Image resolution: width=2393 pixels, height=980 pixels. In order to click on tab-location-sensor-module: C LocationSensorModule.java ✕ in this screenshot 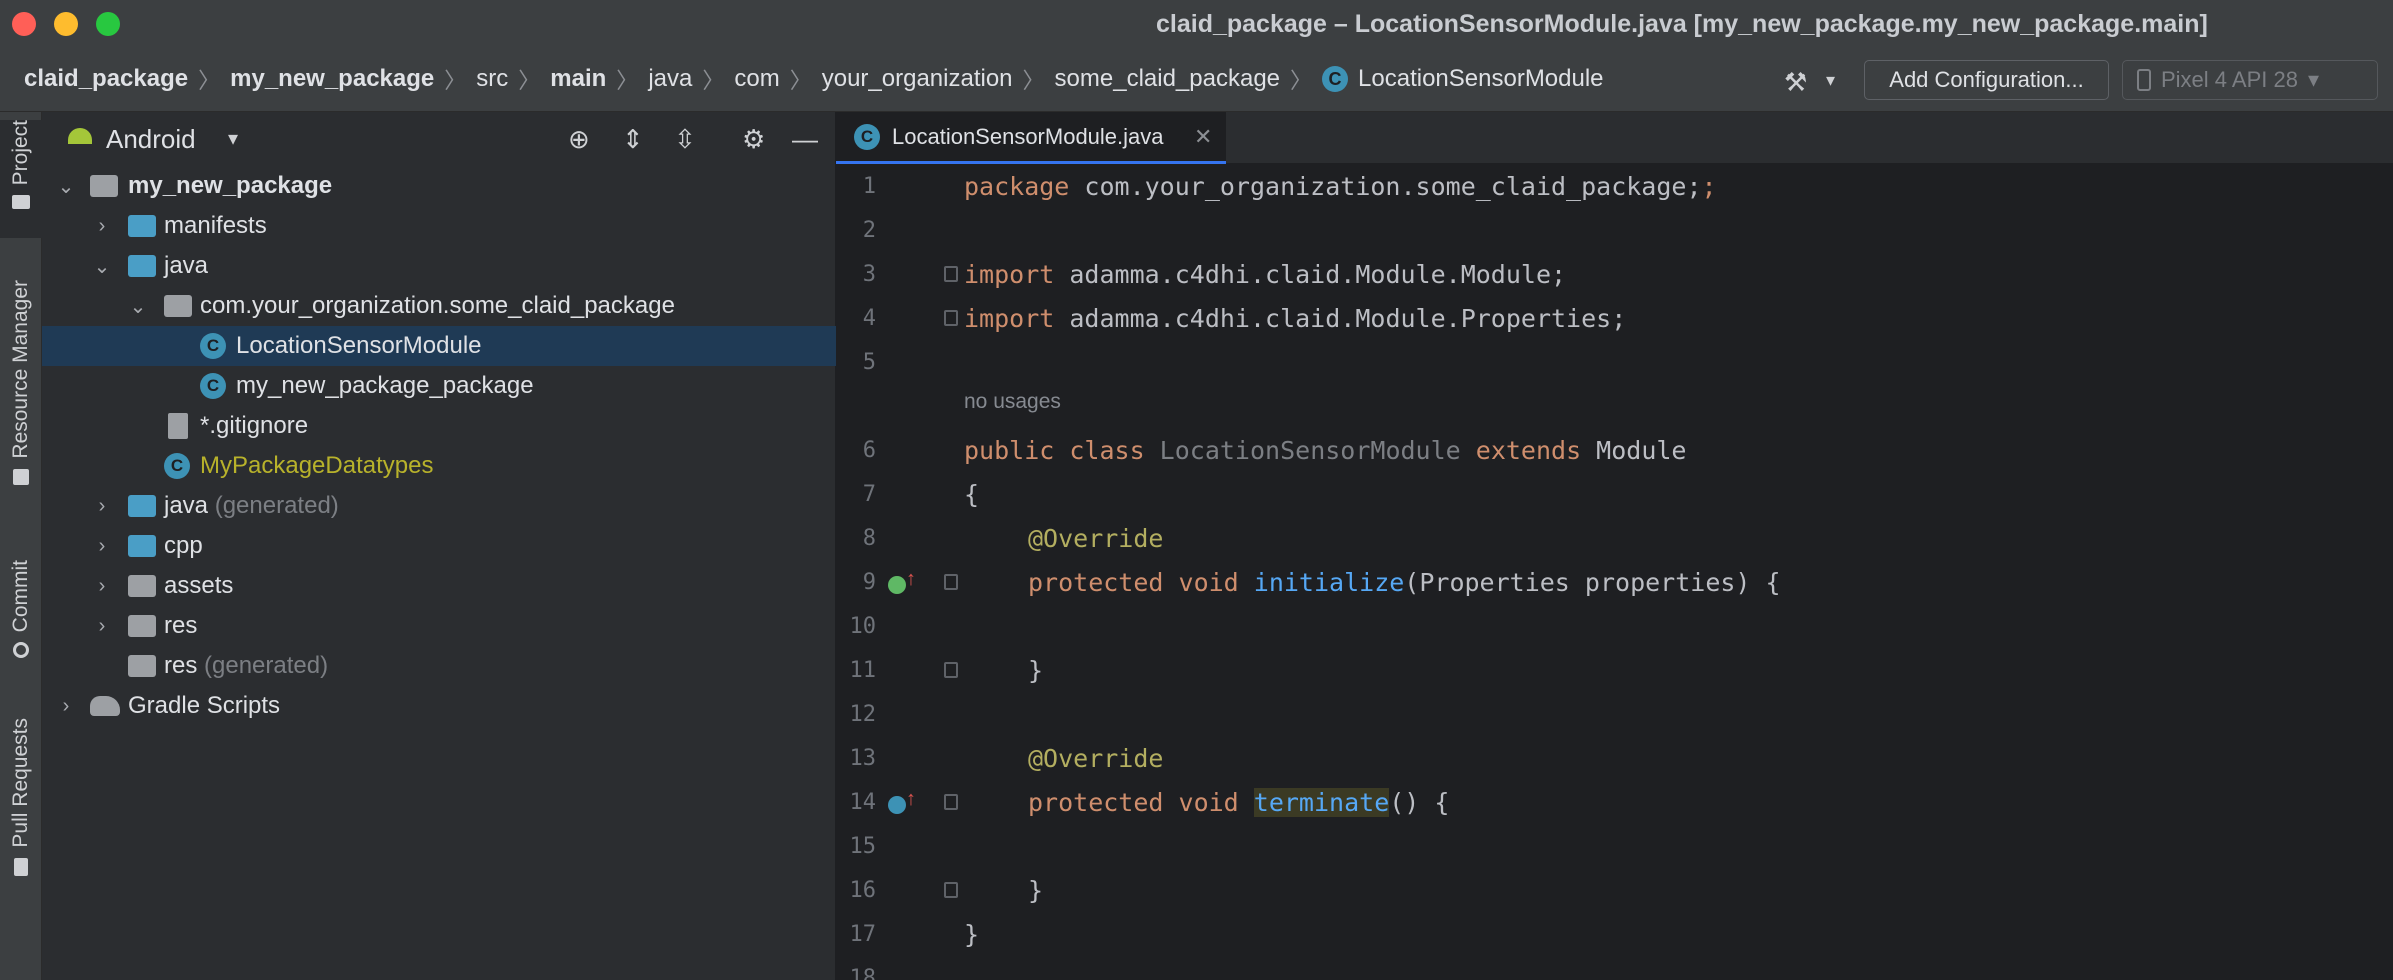, I will do `click(1031, 138)`.